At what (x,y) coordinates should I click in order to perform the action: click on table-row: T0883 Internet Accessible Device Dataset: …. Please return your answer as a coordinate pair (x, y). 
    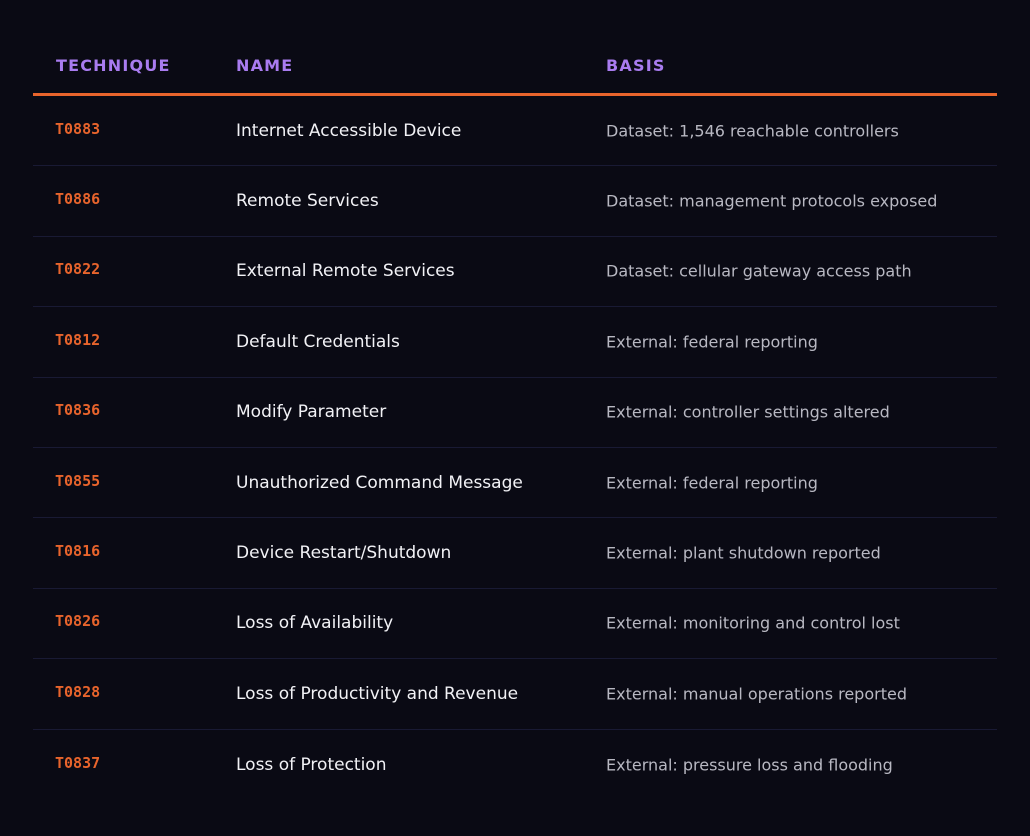
    Looking at the image, I should click on (515, 131).